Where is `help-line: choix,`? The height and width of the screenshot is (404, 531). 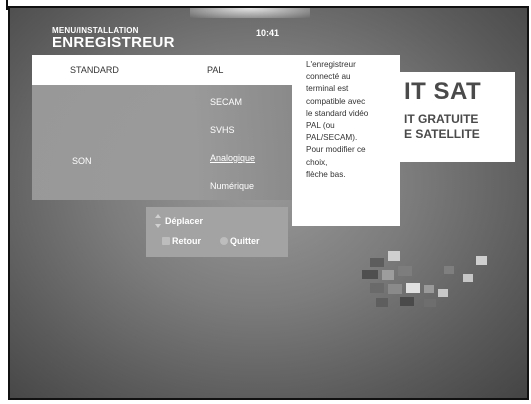
help-line: choix, is located at coordinates (317, 162).